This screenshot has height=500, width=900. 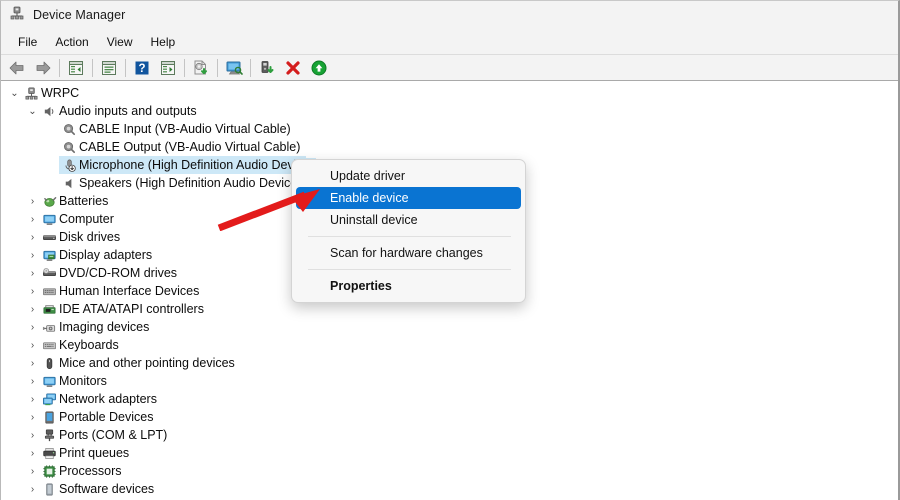 What do you see at coordinates (86, 219) in the screenshot?
I see `tree-row-label: Computer` at bounding box center [86, 219].